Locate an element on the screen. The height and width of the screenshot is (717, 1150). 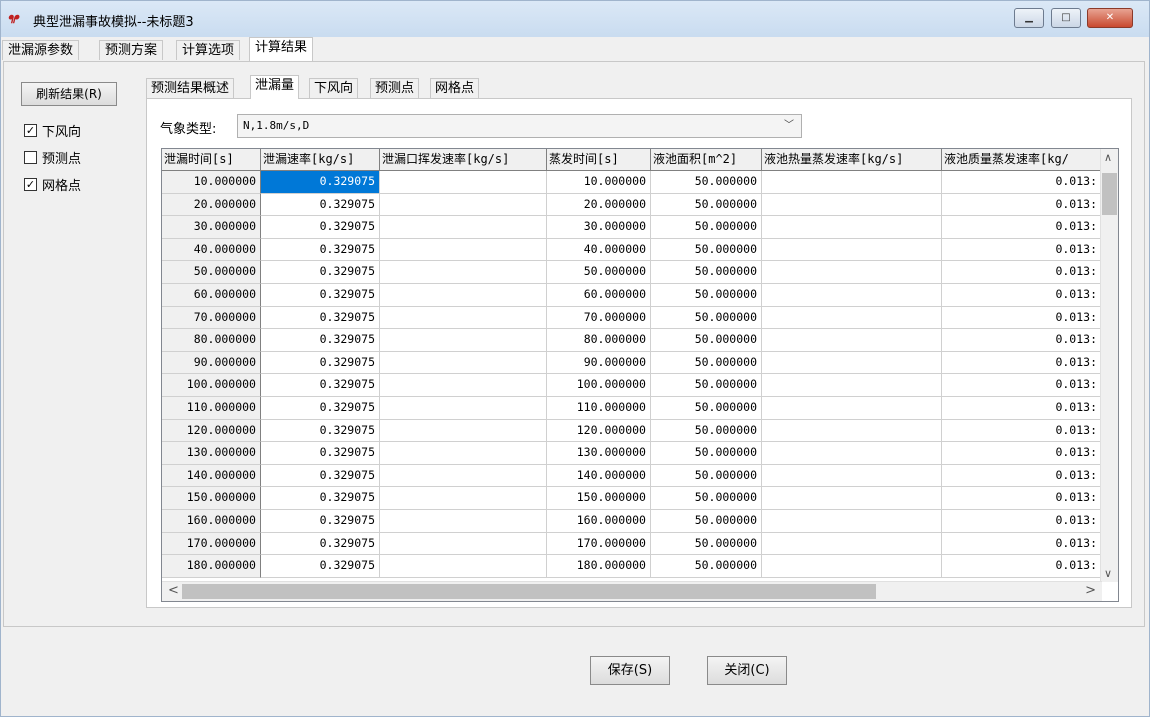
tab-downwind: 下风向 is located at coordinates (334, 88).